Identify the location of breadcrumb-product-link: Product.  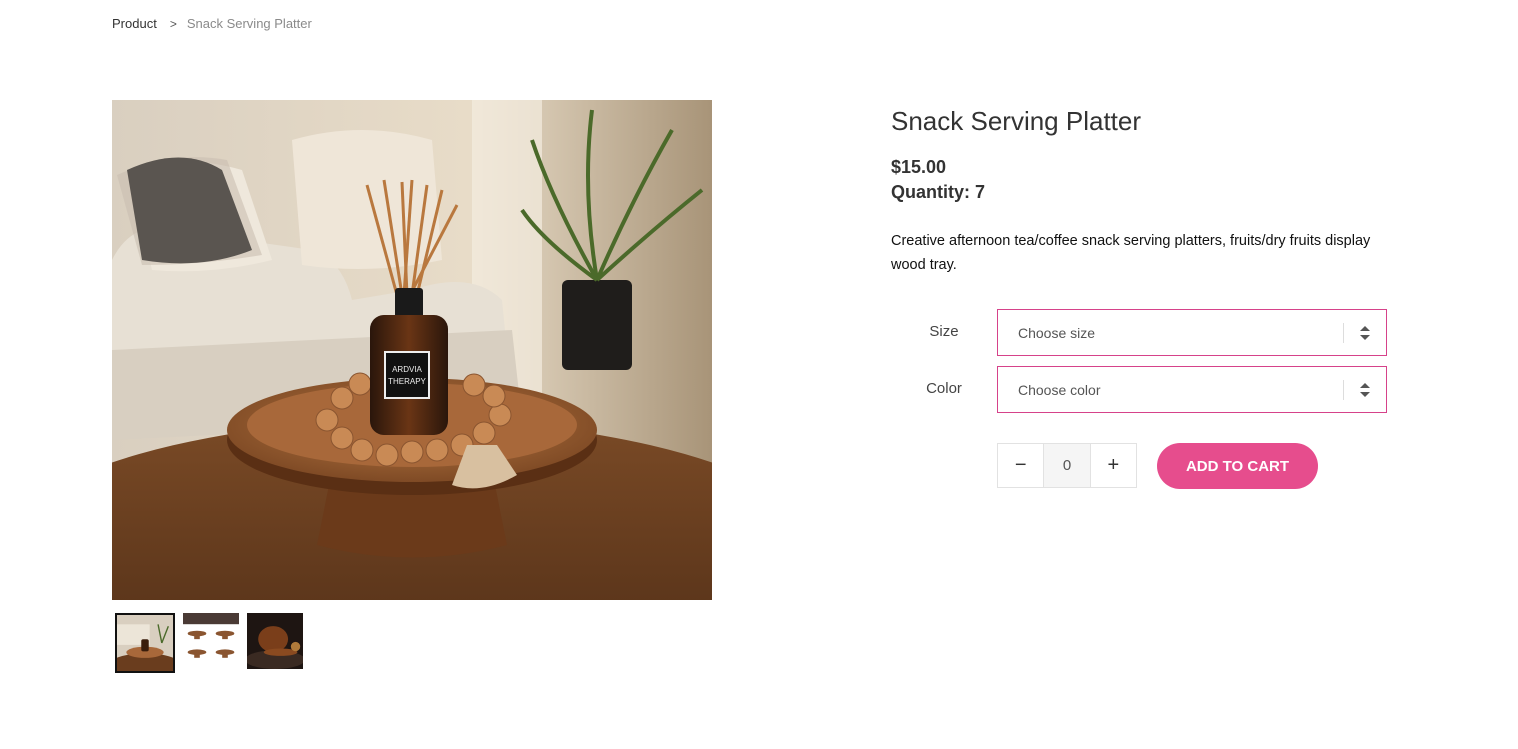
(134, 23).